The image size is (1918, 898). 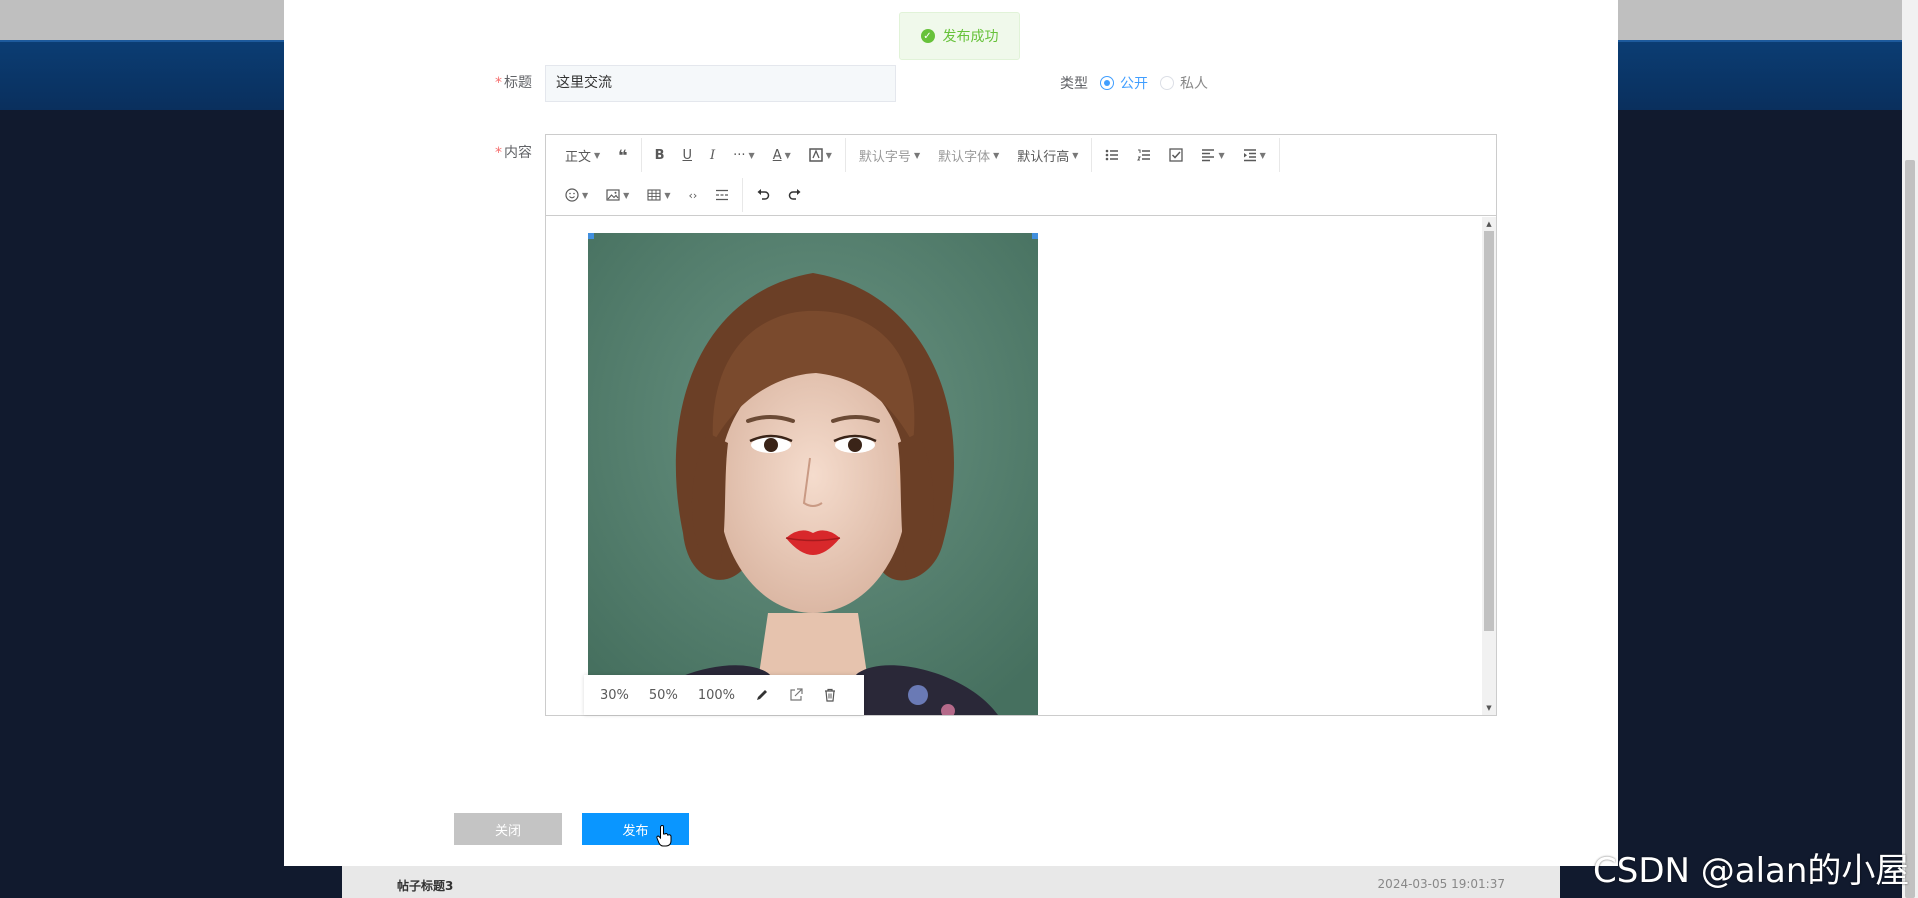 I want to click on divider-button, so click(x=722, y=195).